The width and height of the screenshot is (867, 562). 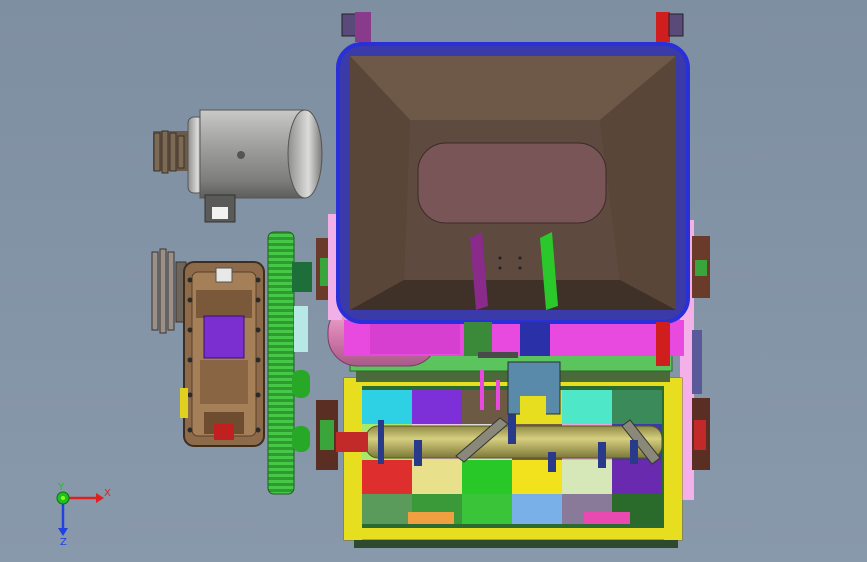 I want to click on z-axis-label: Z, so click(x=63, y=542).